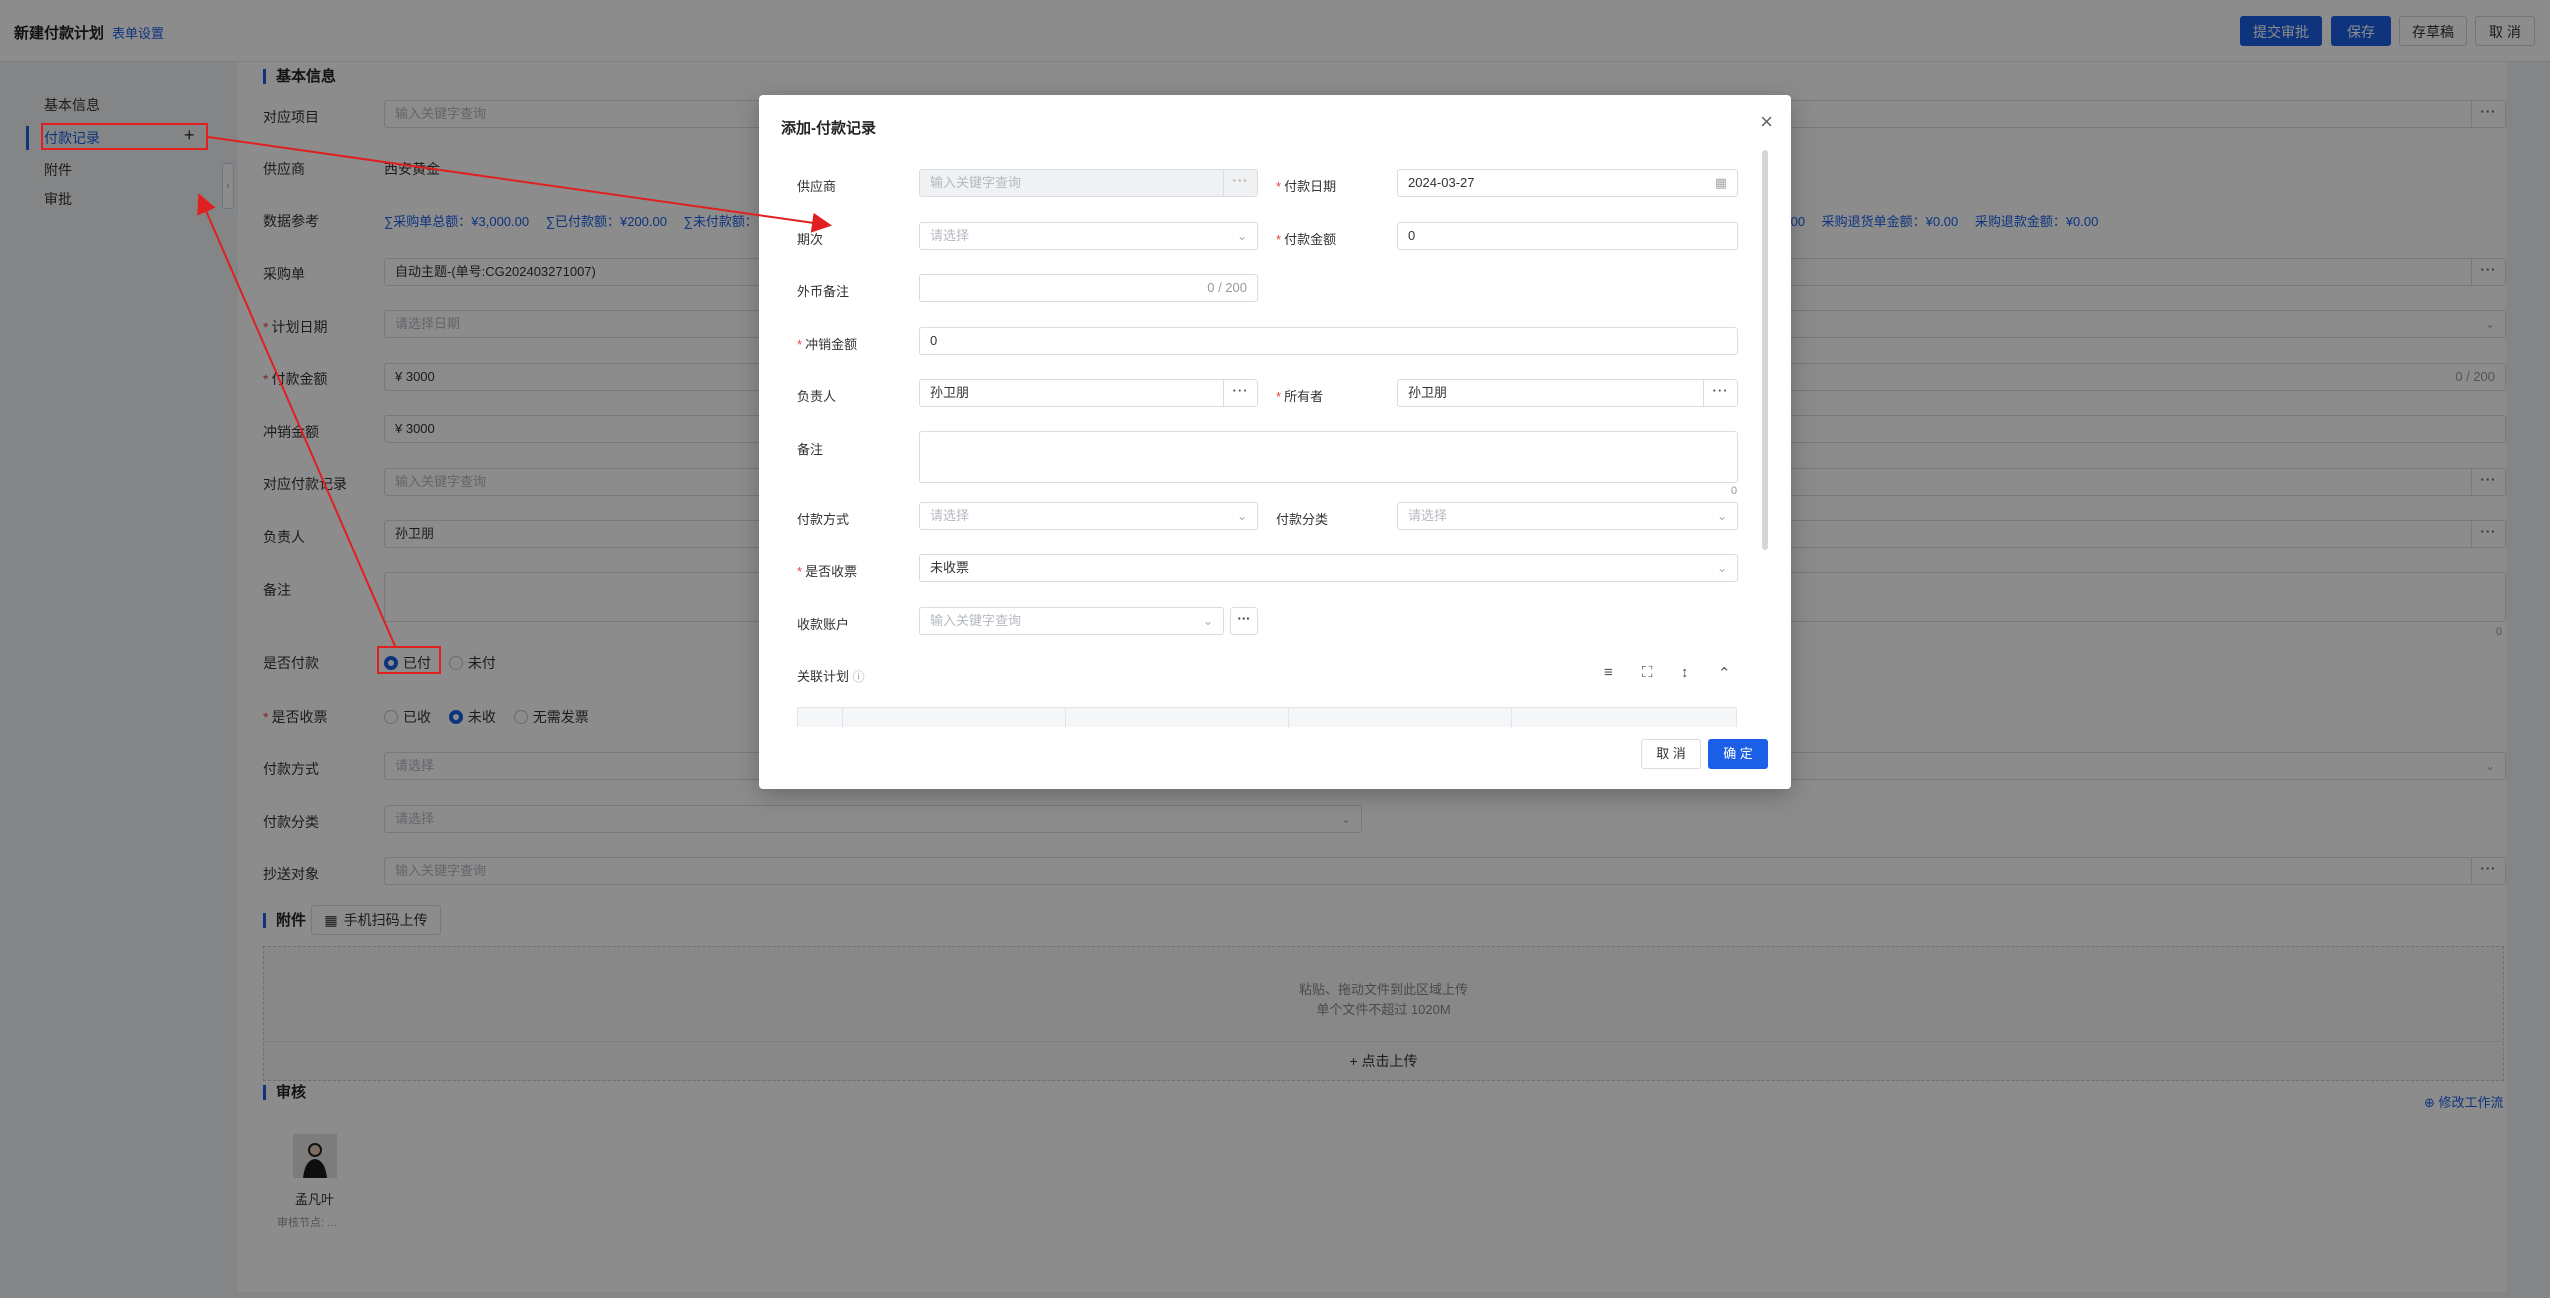  I want to click on annotation-arrows, so click(514, 391).